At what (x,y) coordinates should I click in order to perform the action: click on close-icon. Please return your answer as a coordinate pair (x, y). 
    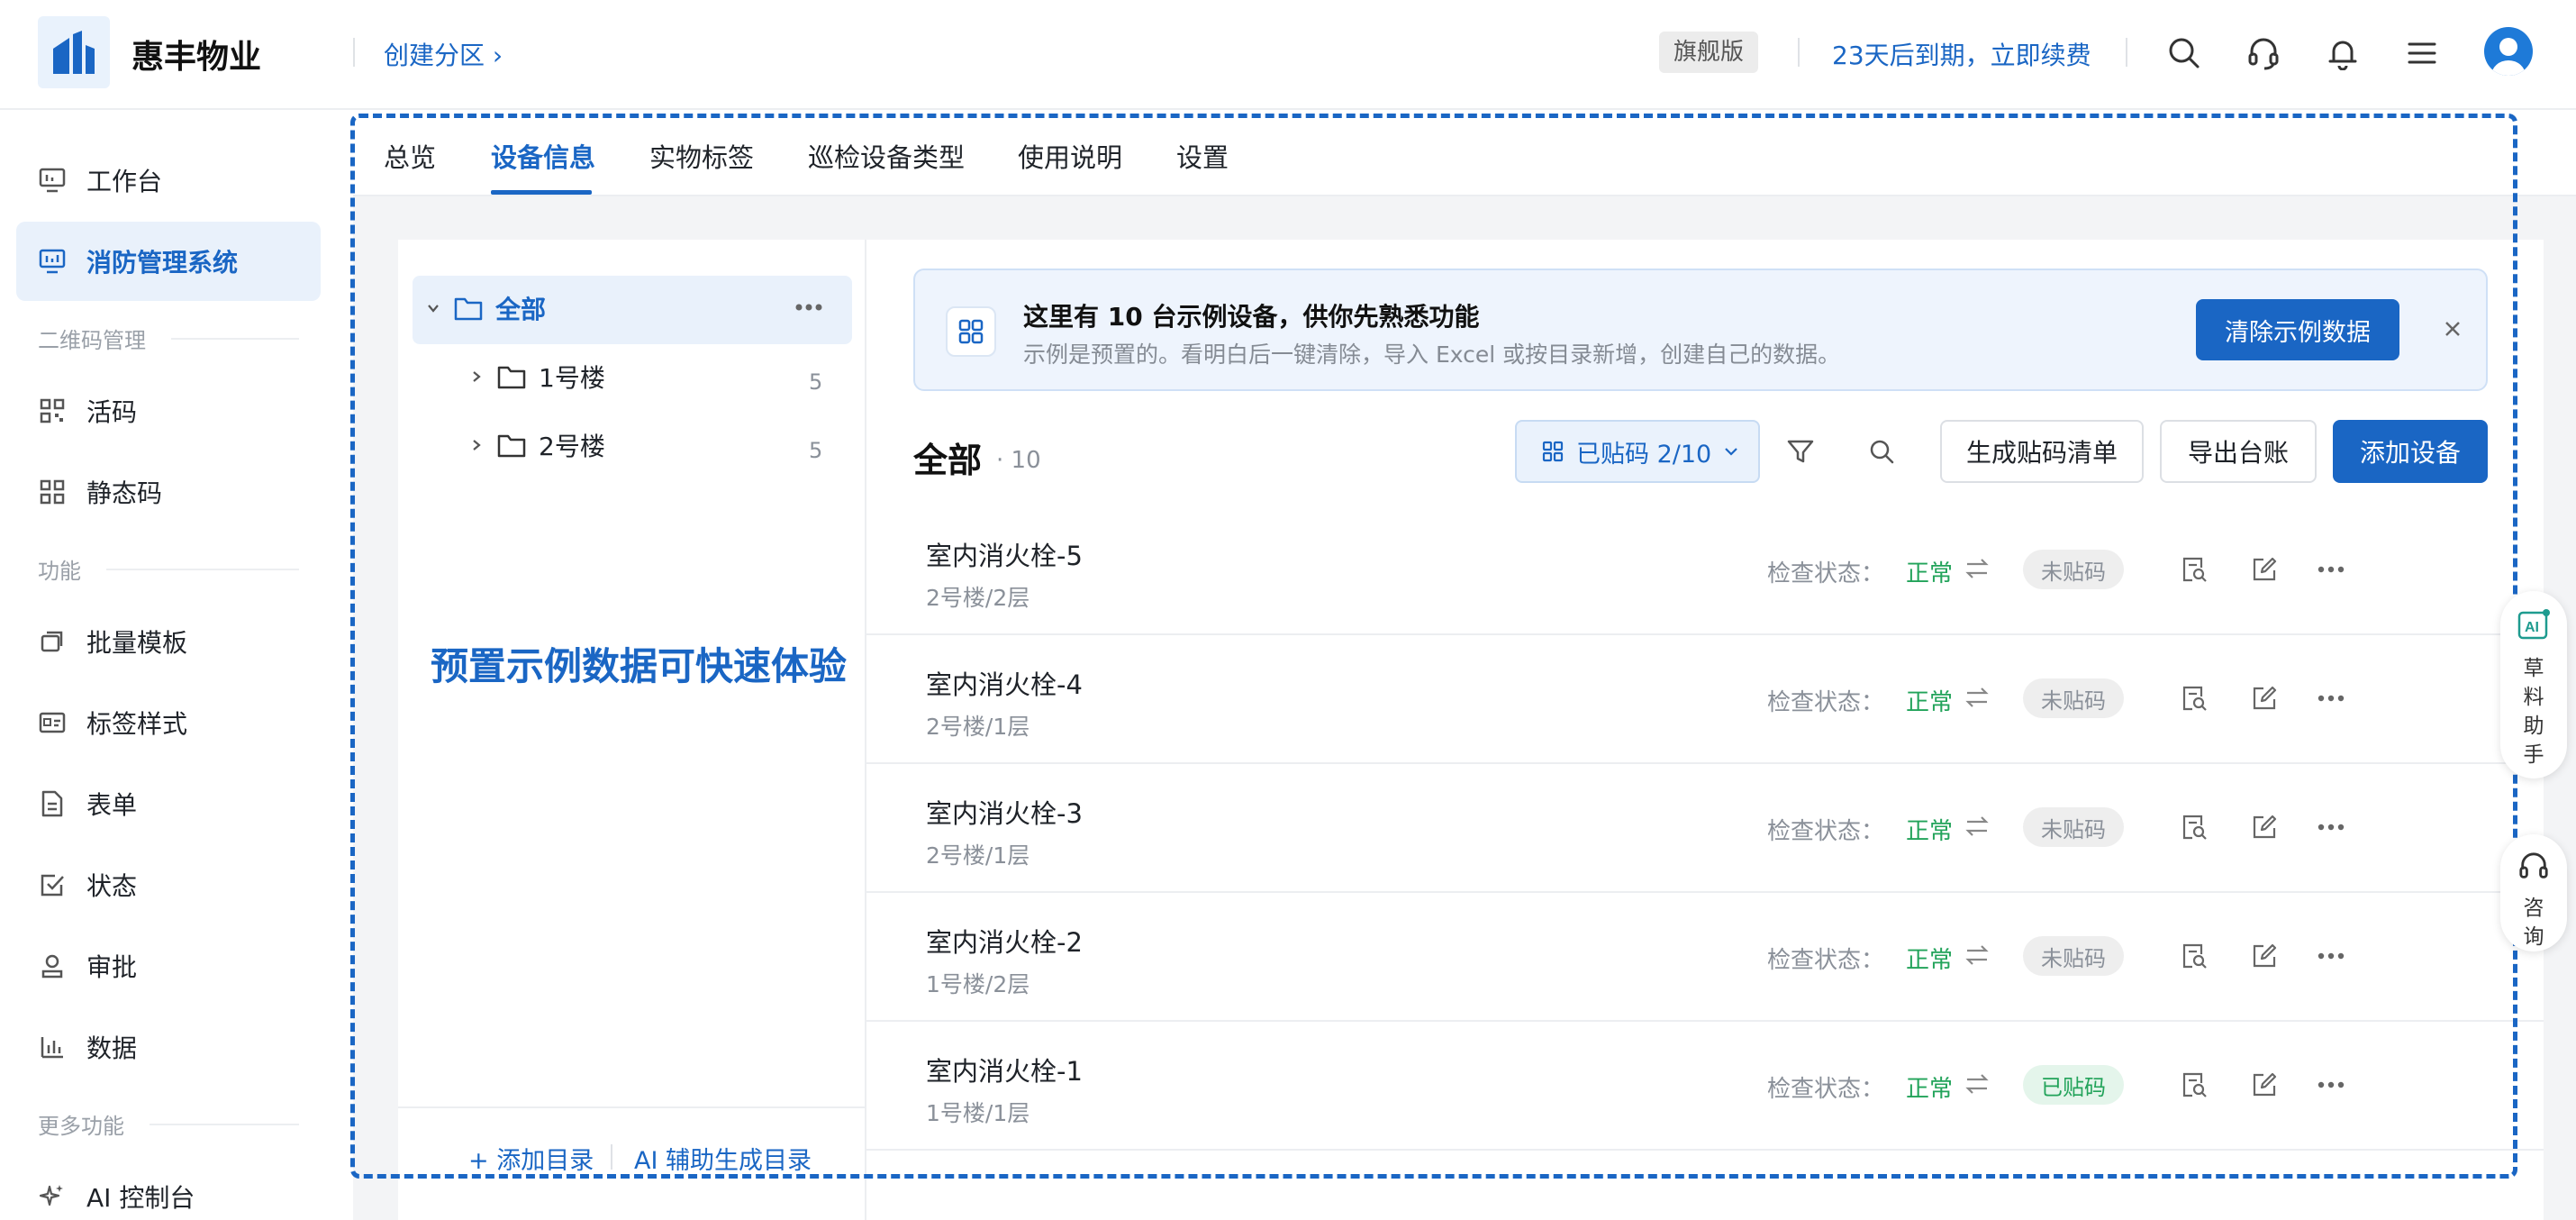
    Looking at the image, I should click on (2452, 329).